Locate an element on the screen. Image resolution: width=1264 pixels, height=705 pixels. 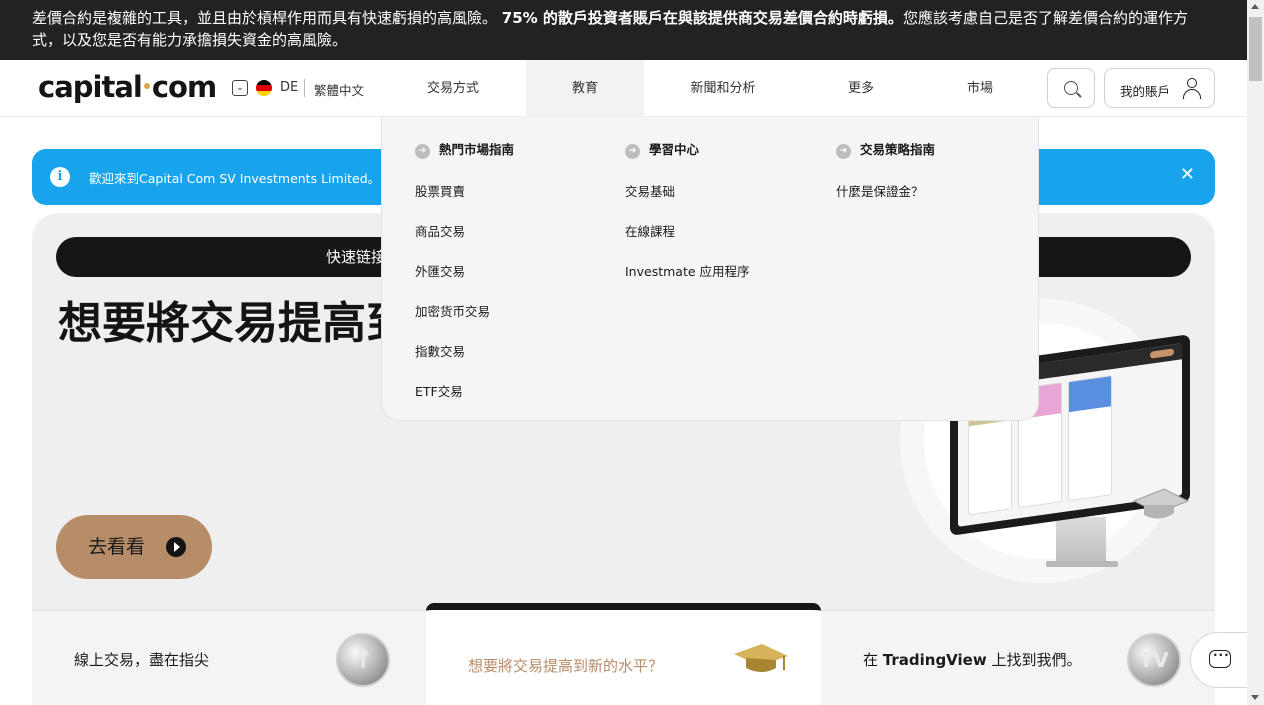
dropdown-heading-market-guides: ➜ 熱門市場指南 is located at coordinates (464, 149).